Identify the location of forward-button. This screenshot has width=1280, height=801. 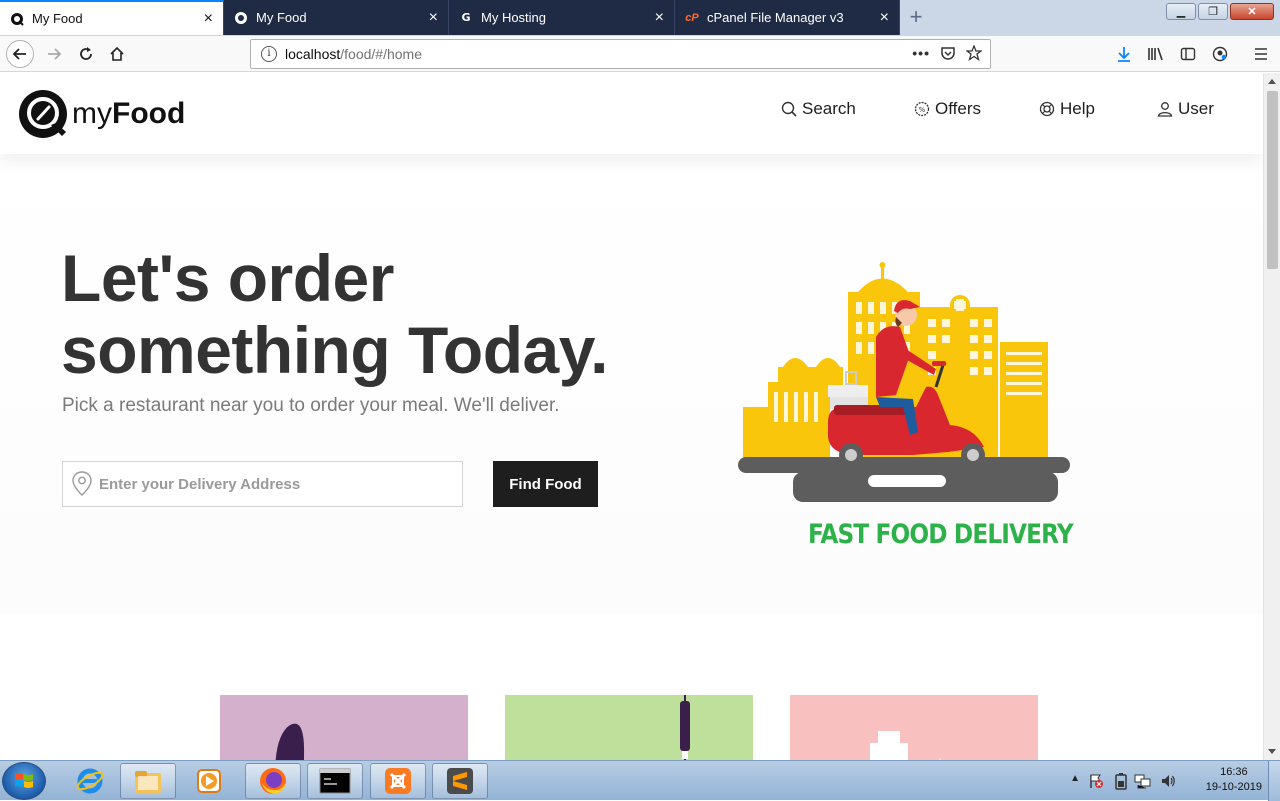
(54, 54).